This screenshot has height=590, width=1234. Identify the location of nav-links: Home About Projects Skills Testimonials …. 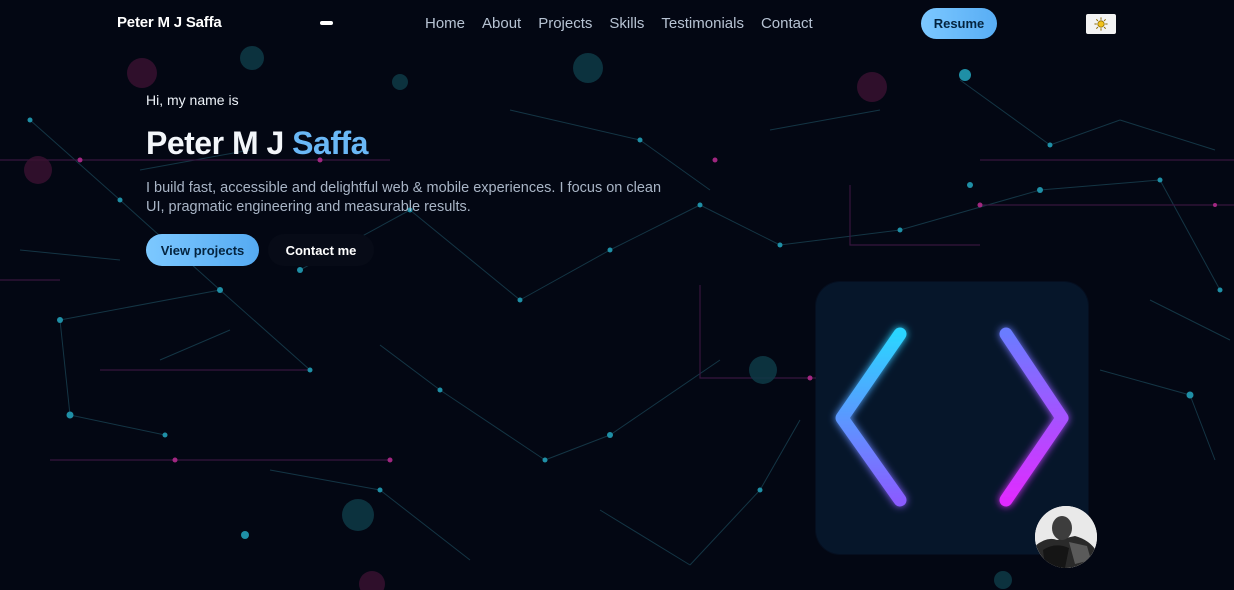
(619, 23).